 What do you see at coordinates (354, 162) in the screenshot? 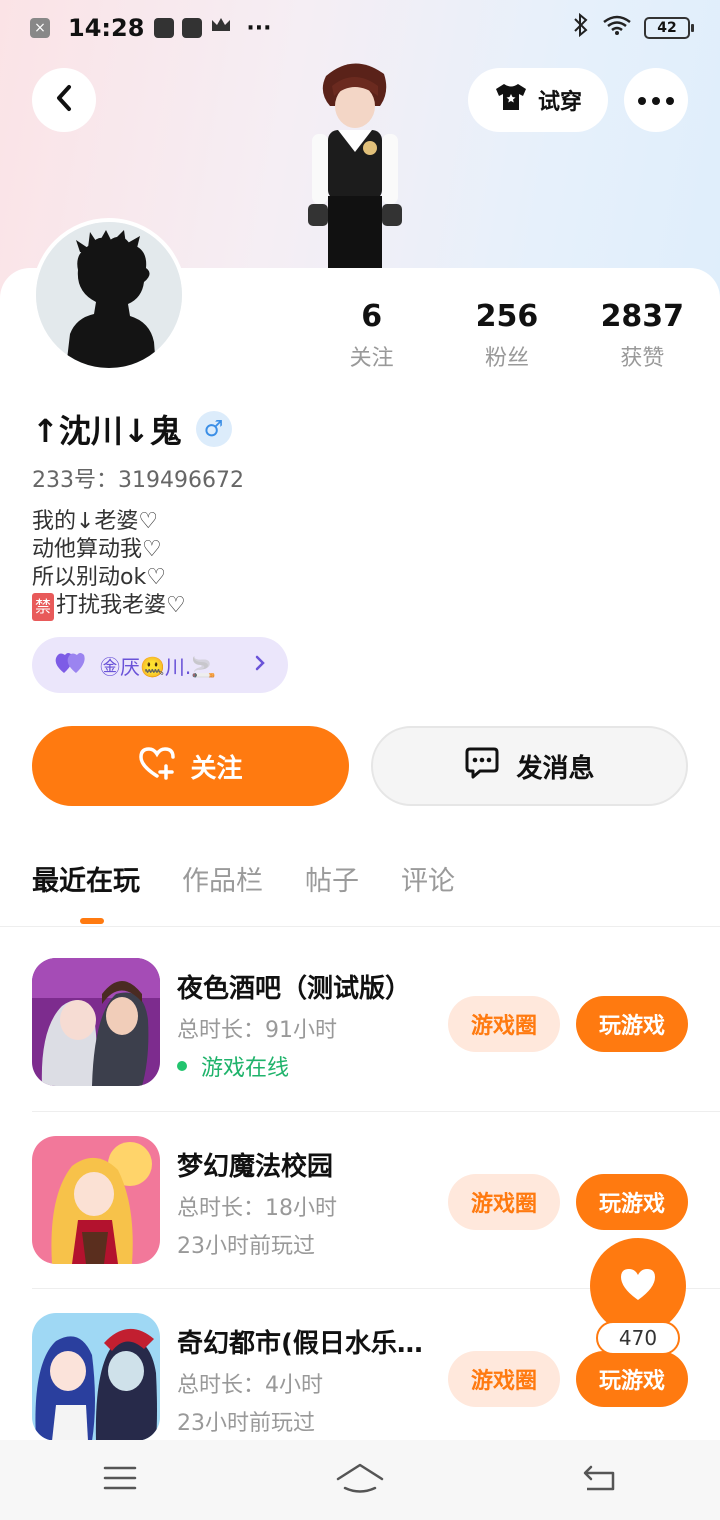
I see `3d-avatar-figure` at bounding box center [354, 162].